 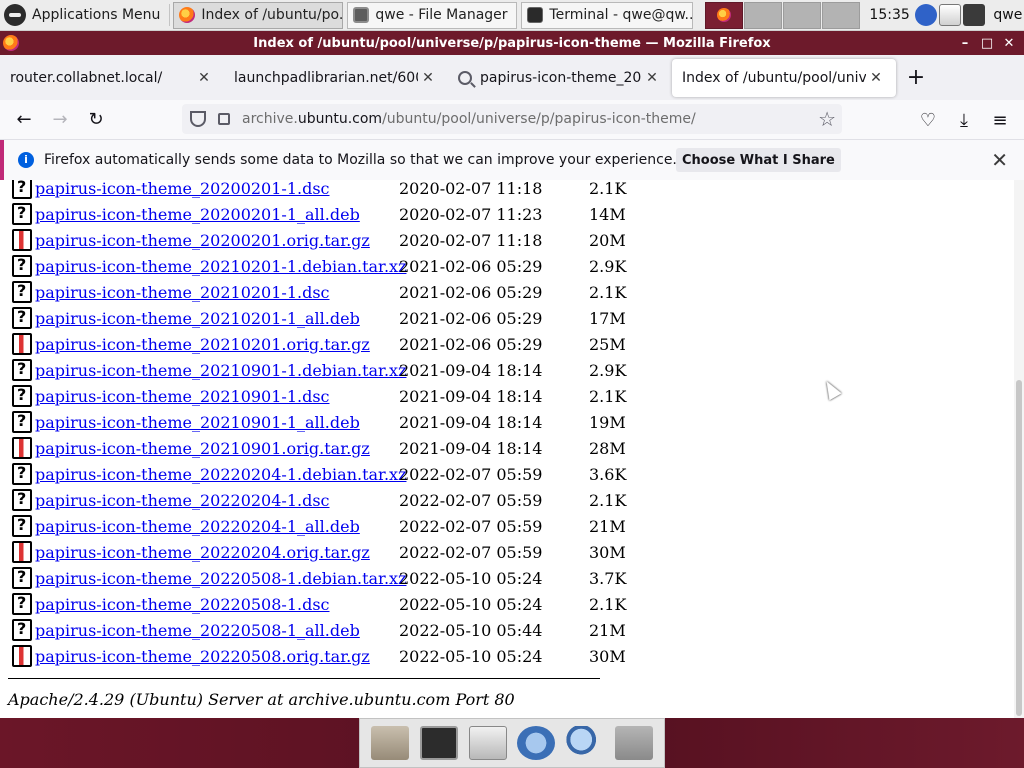 What do you see at coordinates (217, 240) in the screenshot?
I see `file-link: papirus-icon-theme_20200201.orig.tar.gz` at bounding box center [217, 240].